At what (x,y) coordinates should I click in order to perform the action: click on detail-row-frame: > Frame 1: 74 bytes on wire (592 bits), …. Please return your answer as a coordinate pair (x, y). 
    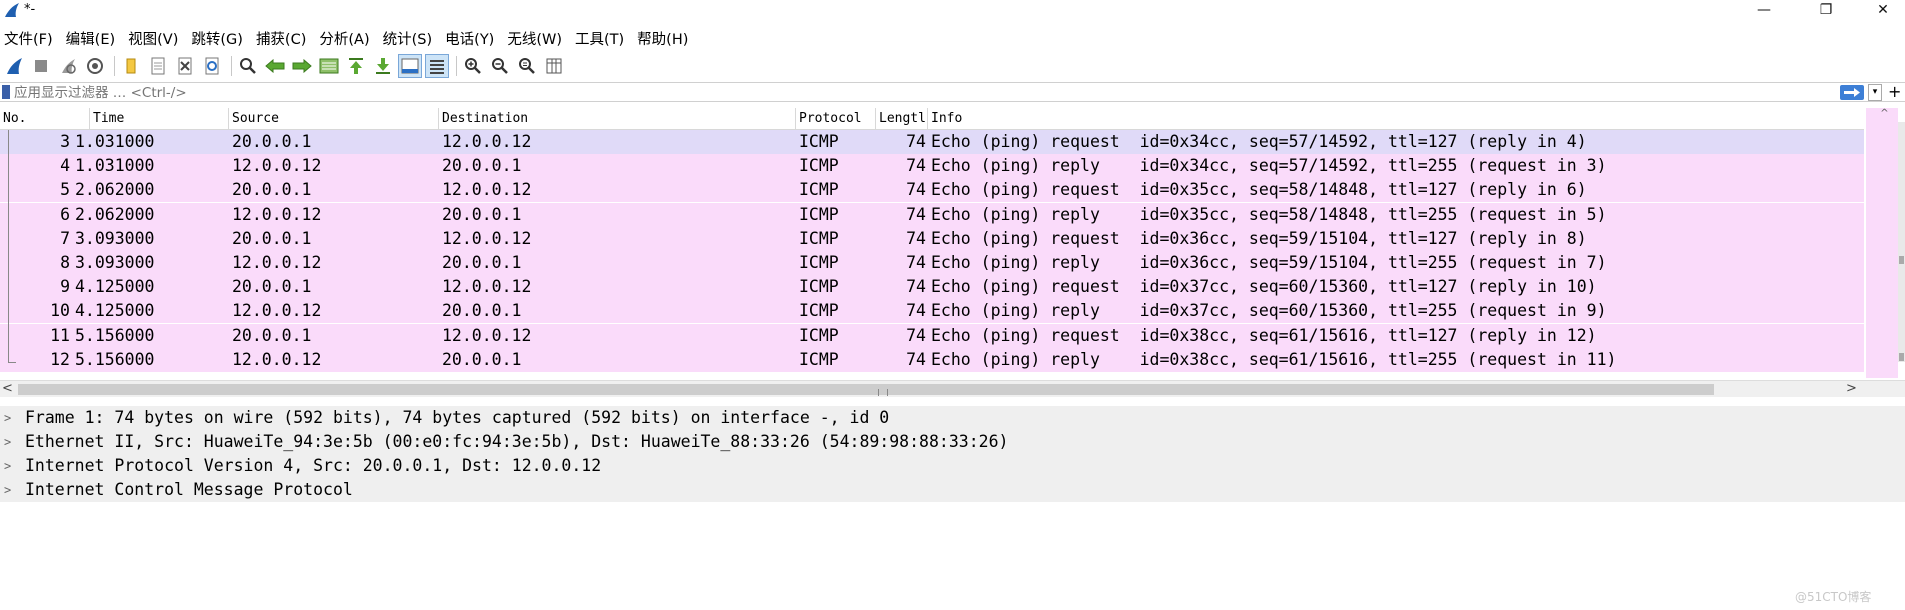
    Looking at the image, I should click on (952, 418).